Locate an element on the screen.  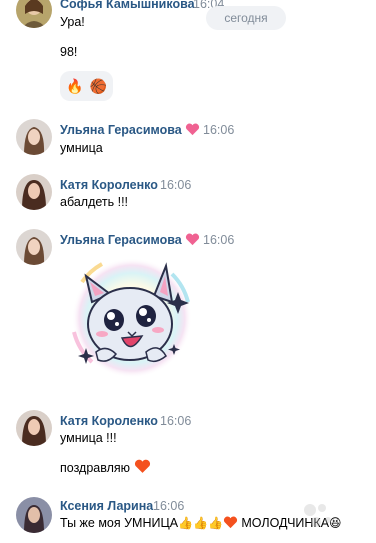
thumbs-up-icon: 👍👍👍 is located at coordinates (200, 523).